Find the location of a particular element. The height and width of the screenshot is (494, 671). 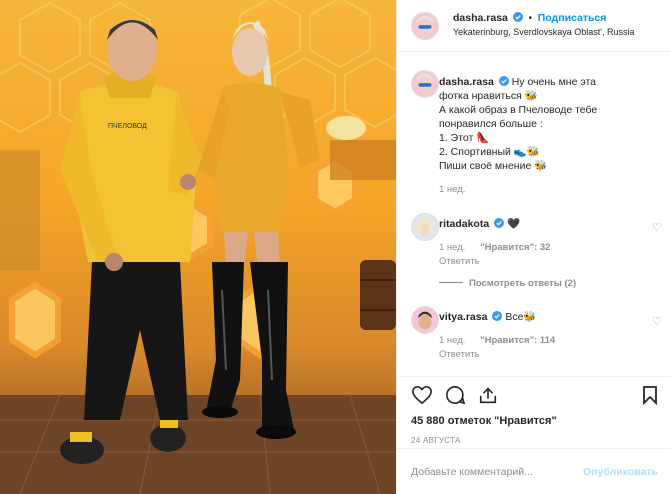

verified-icon is located at coordinates (517, 17).